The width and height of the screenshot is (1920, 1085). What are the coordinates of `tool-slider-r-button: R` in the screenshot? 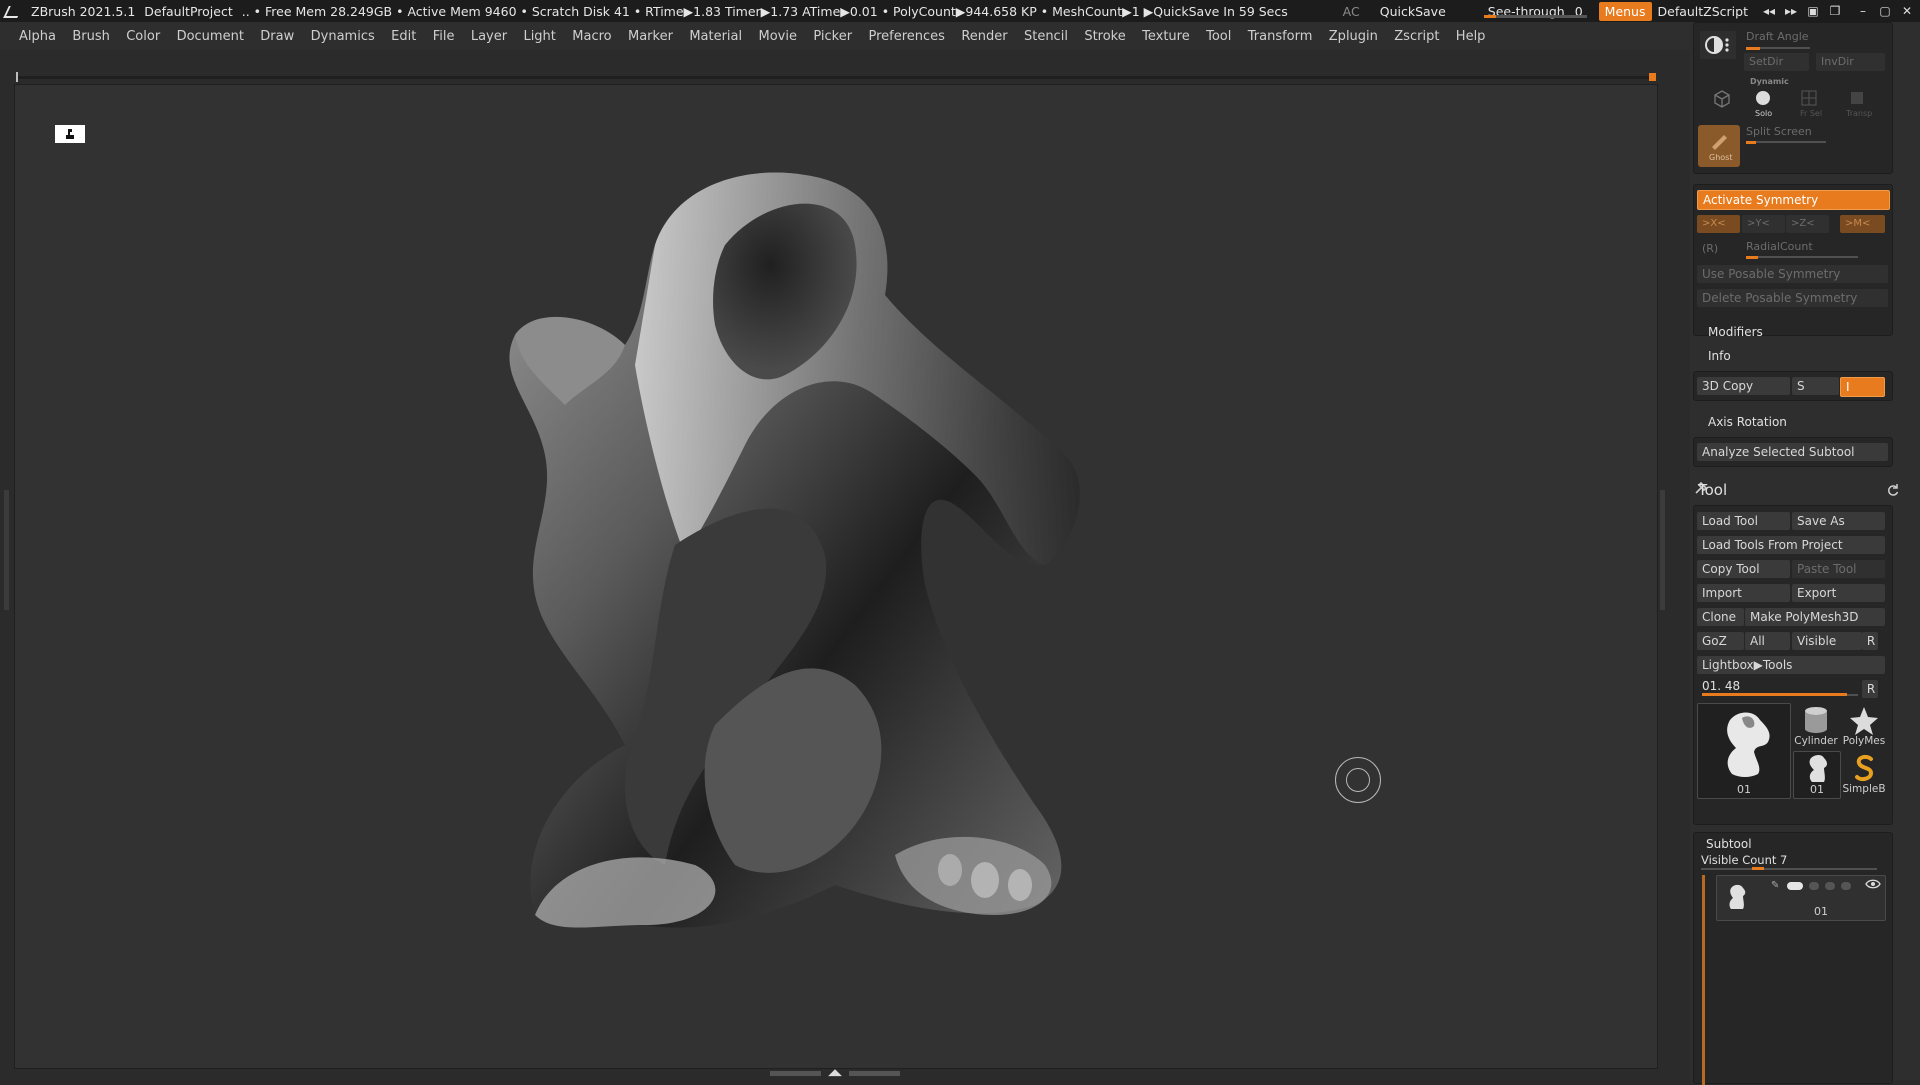 It's located at (1870, 689).